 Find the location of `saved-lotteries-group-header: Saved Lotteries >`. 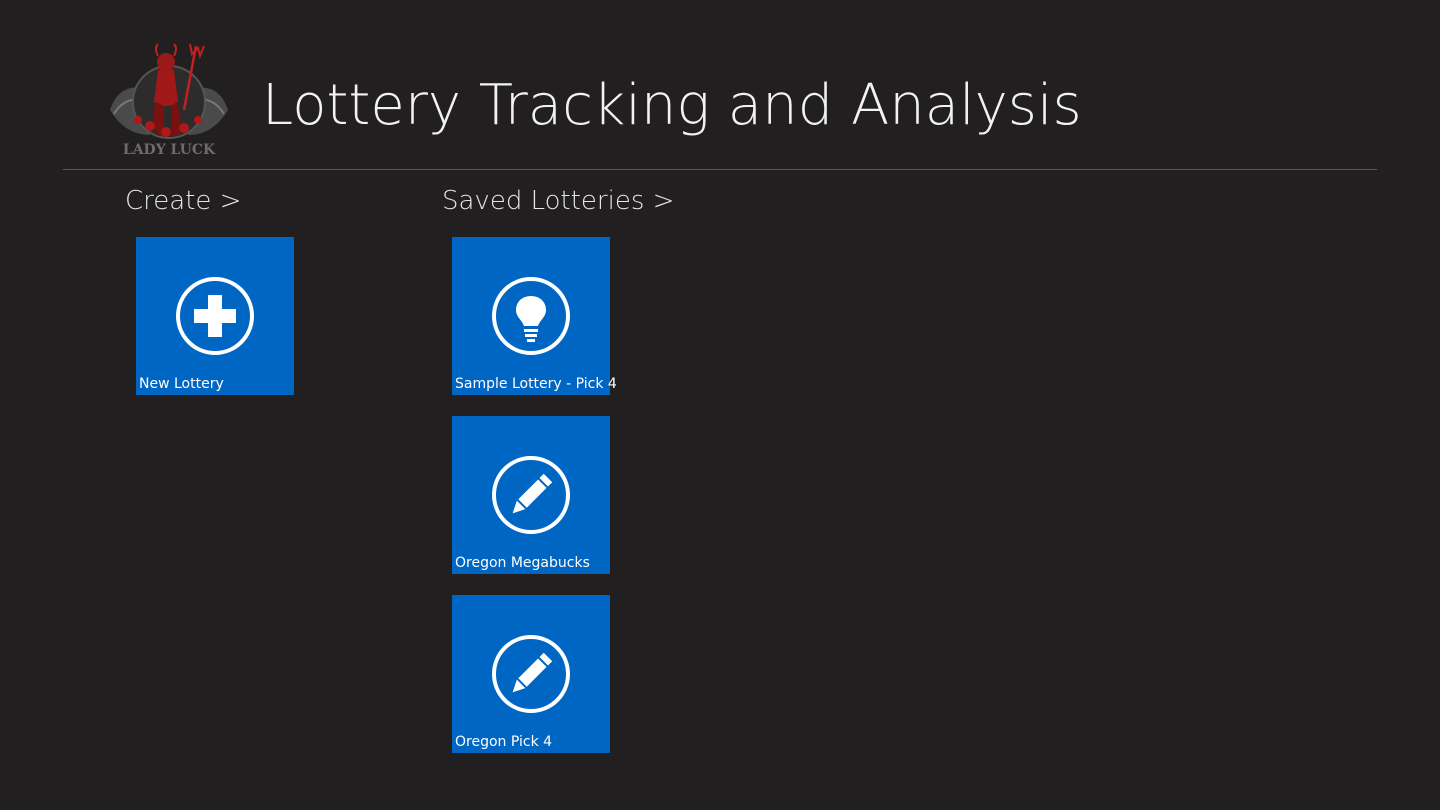

saved-lotteries-group-header: Saved Lotteries > is located at coordinates (558, 201).